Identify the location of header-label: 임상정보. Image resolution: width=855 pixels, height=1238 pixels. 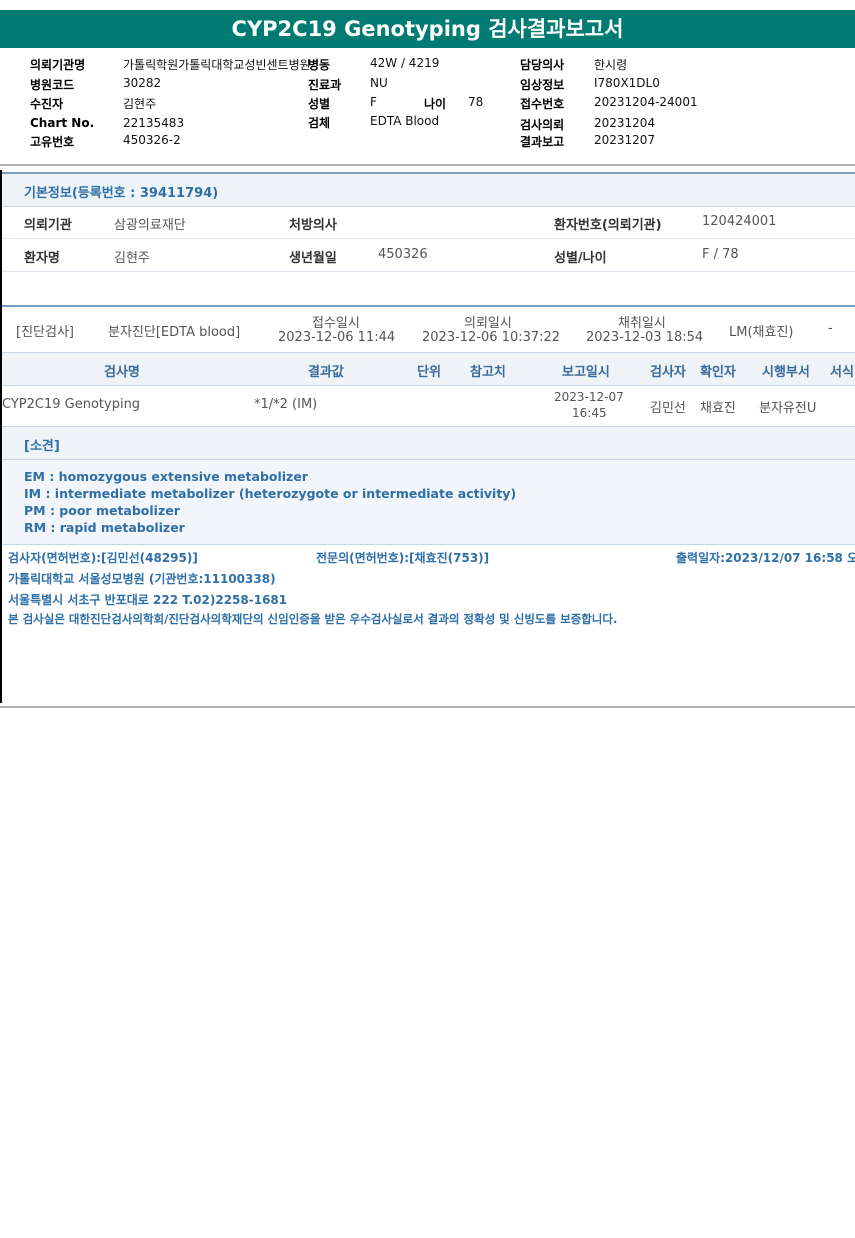
(542, 85).